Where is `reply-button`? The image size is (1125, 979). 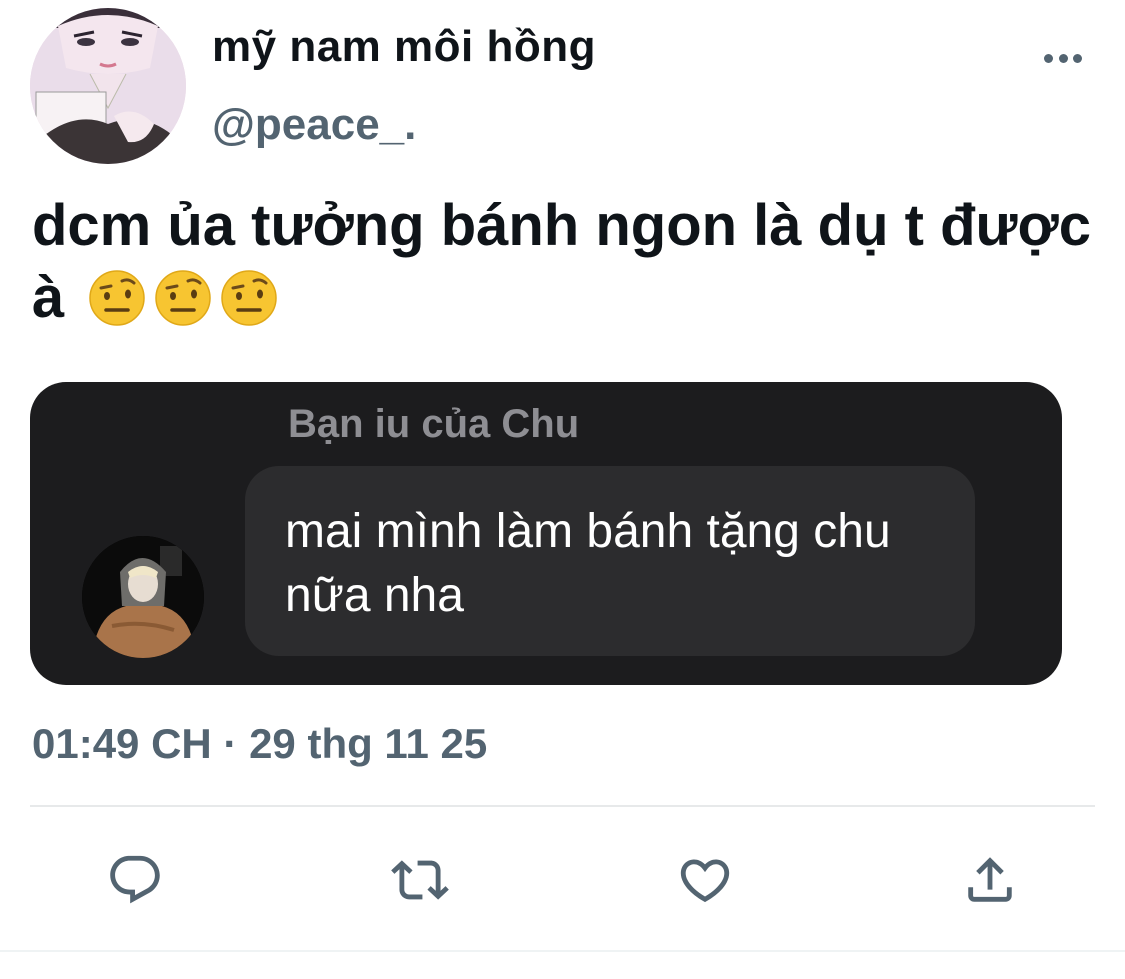
reply-button is located at coordinates (135, 880).